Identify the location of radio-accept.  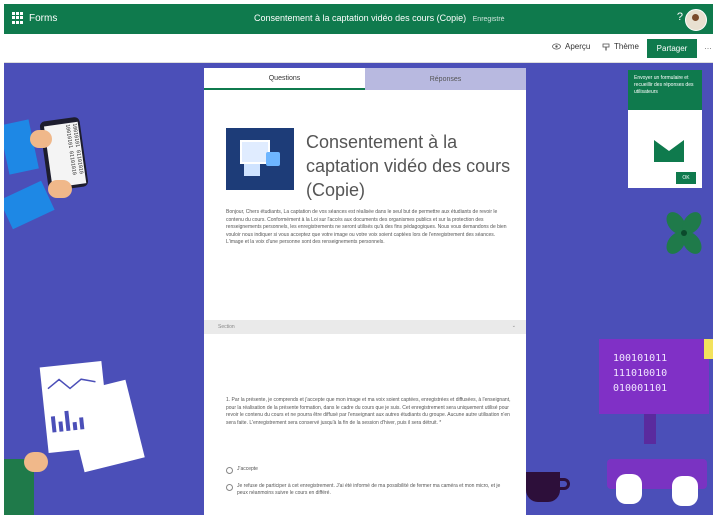
(229, 470).